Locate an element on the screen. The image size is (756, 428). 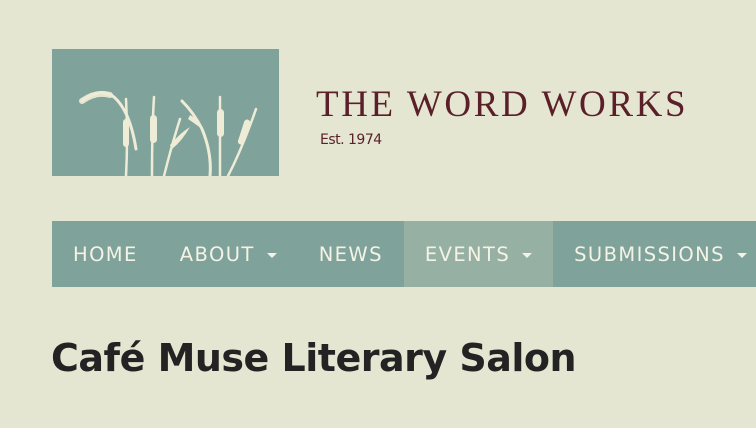
nav-item-label: NEWS is located at coordinates (350, 254).